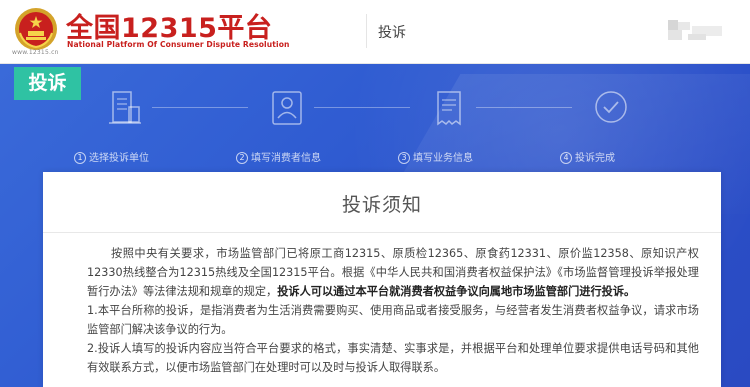 The height and width of the screenshot is (387, 750). I want to click on complaint-tag: 投诉, so click(47, 83).